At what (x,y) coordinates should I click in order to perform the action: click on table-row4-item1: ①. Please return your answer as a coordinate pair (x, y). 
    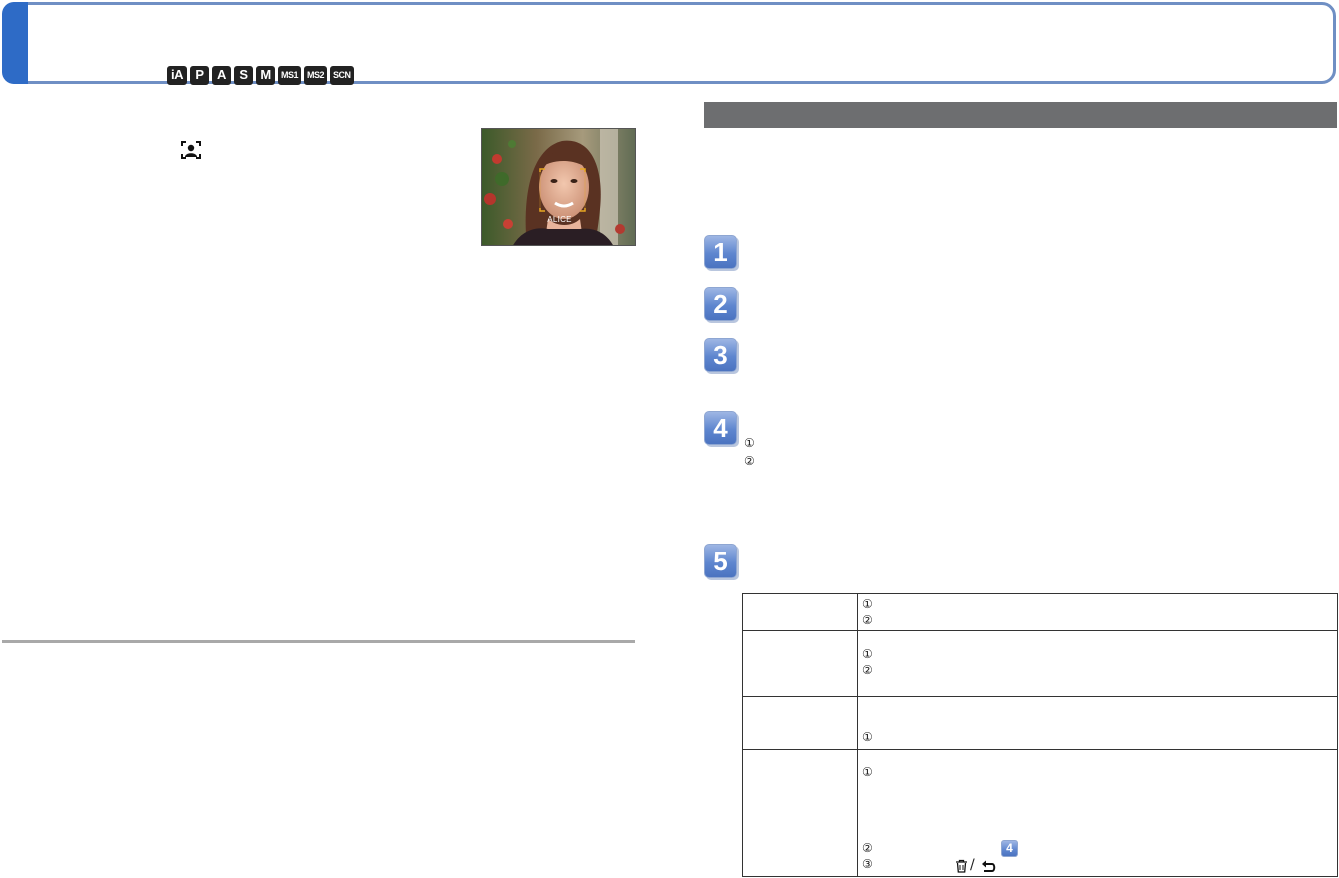
    Looking at the image, I should click on (867, 772).